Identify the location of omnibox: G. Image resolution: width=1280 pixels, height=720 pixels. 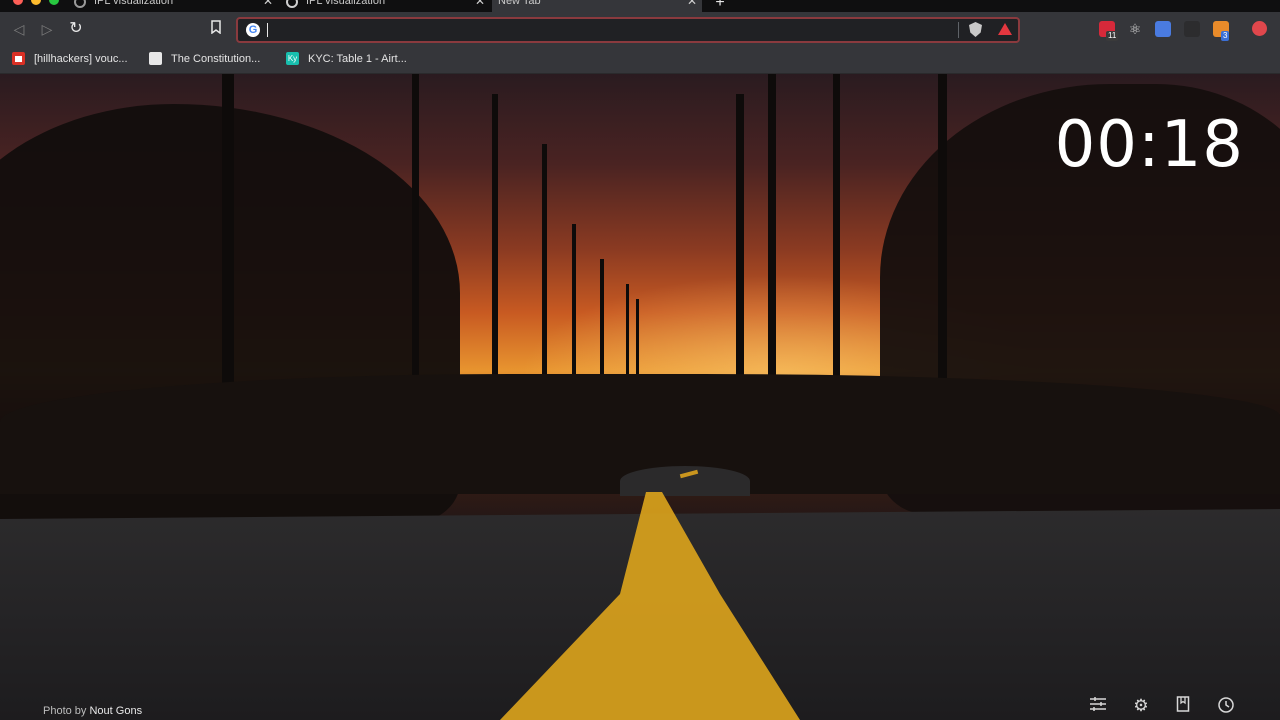
(628, 30).